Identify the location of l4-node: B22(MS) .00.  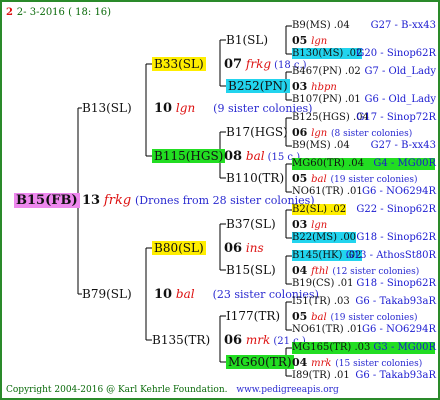
(324, 238).